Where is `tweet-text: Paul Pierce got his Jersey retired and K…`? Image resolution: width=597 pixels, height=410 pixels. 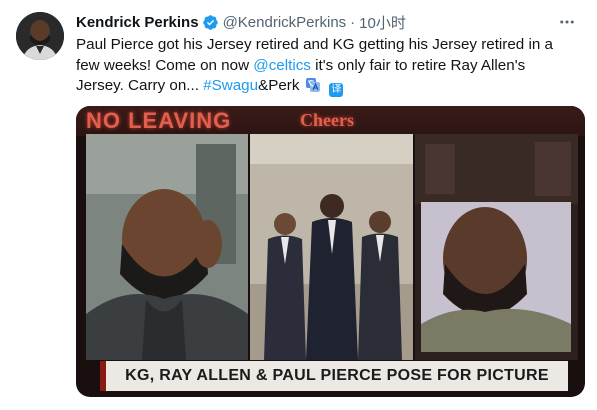
tweet-text: Paul Pierce got his Jersey retired and K… is located at coordinates (326, 66).